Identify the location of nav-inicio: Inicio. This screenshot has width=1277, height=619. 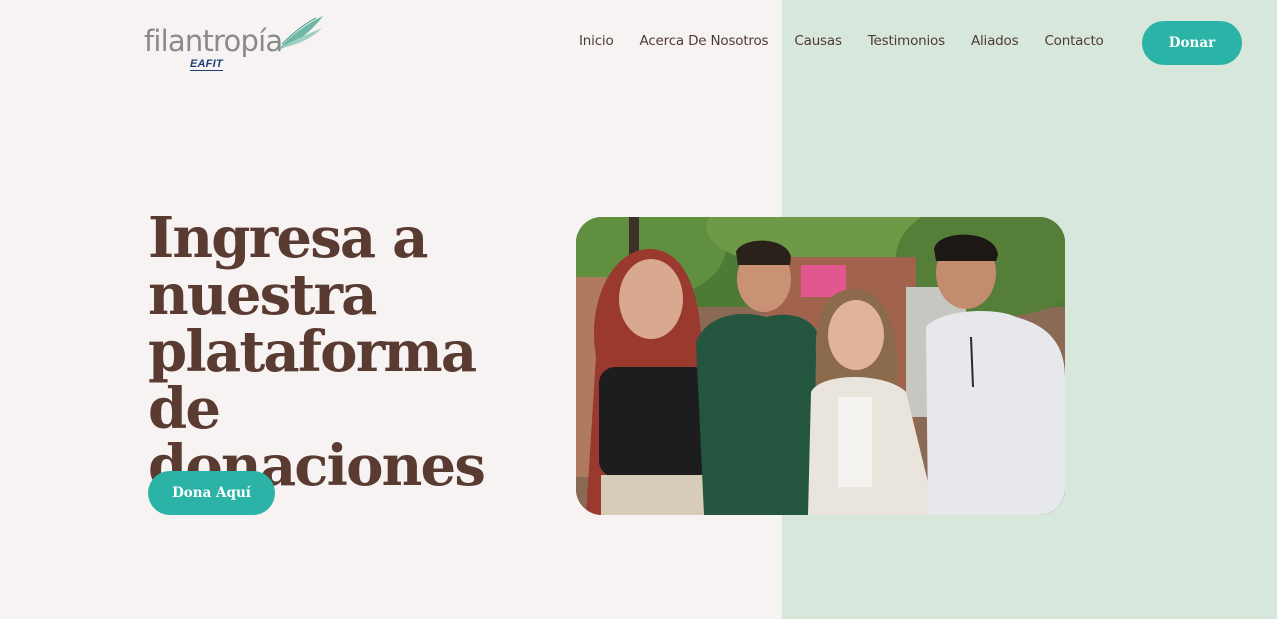
(596, 41).